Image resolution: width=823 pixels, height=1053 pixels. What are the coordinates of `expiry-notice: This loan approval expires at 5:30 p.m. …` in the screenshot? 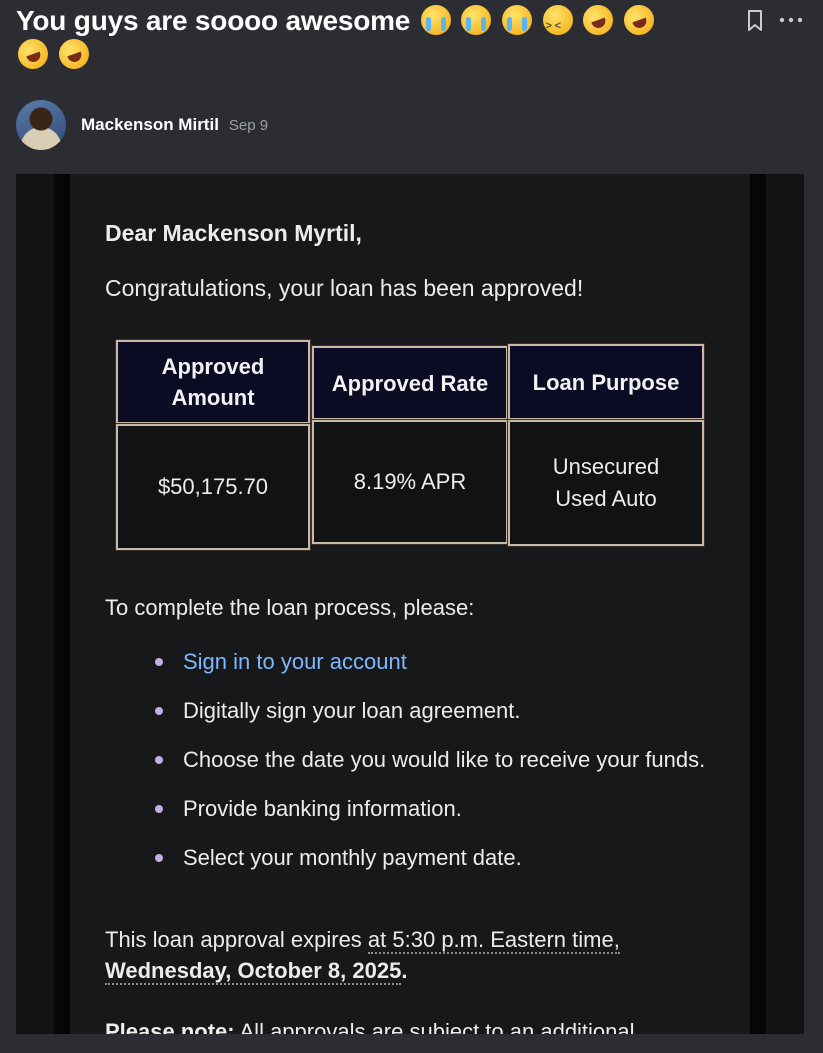 It's located at (415, 955).